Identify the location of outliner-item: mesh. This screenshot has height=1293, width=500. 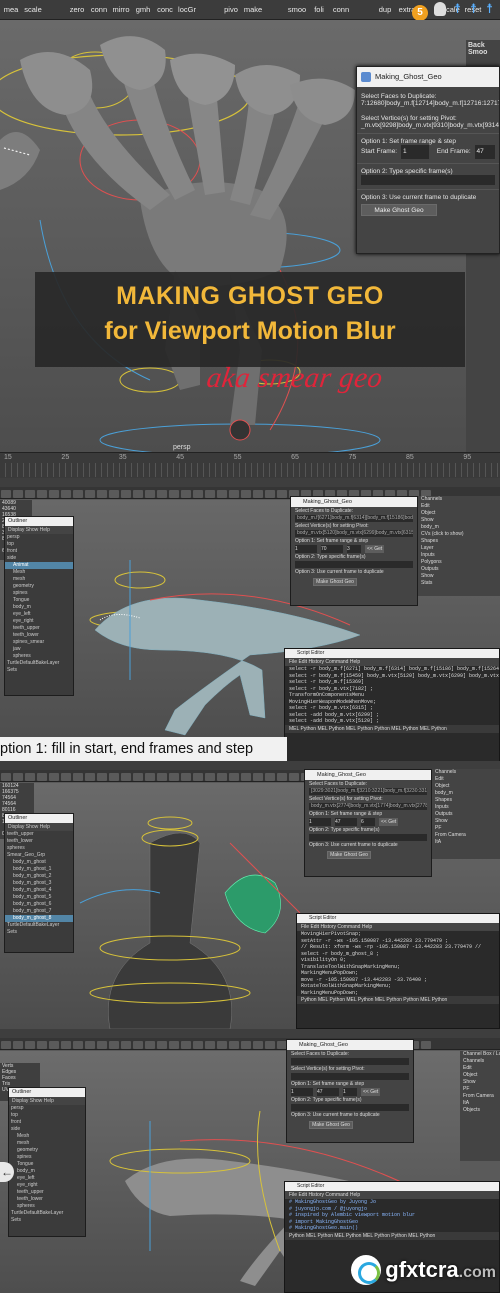
(47, 1143).